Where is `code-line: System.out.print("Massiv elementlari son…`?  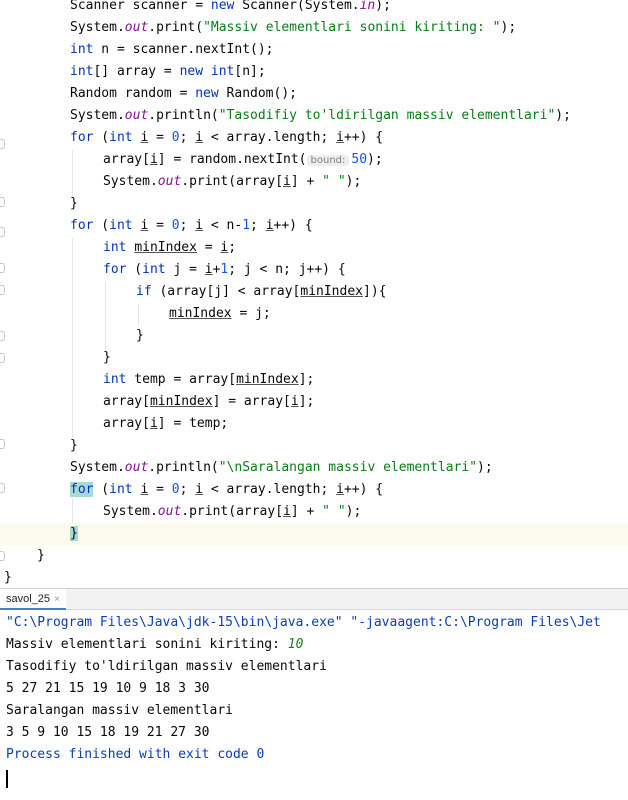
code-line: System.out.print("Massiv elementlari son… is located at coordinates (293, 28).